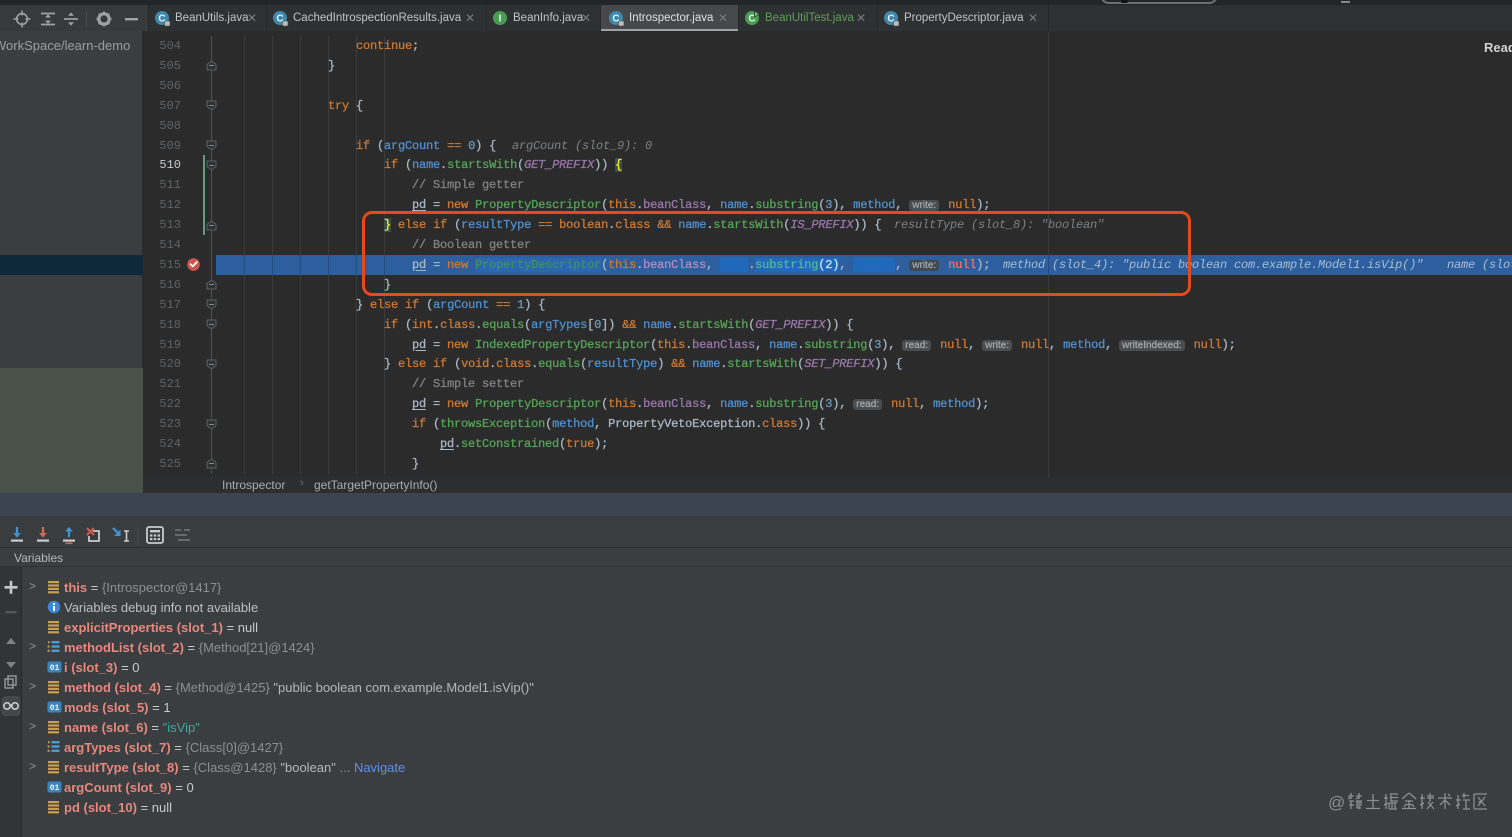  Describe the element at coordinates (500, 19) in the screenshot. I see `svg-text: I` at that location.